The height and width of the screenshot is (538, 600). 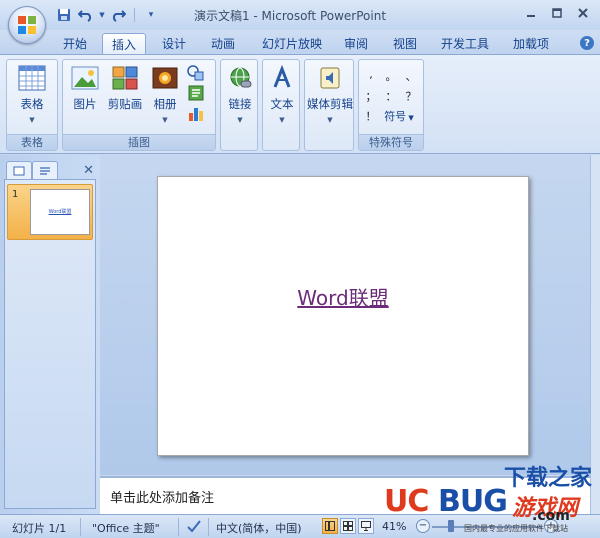 I want to click on smartart-icon, so click(x=196, y=93).